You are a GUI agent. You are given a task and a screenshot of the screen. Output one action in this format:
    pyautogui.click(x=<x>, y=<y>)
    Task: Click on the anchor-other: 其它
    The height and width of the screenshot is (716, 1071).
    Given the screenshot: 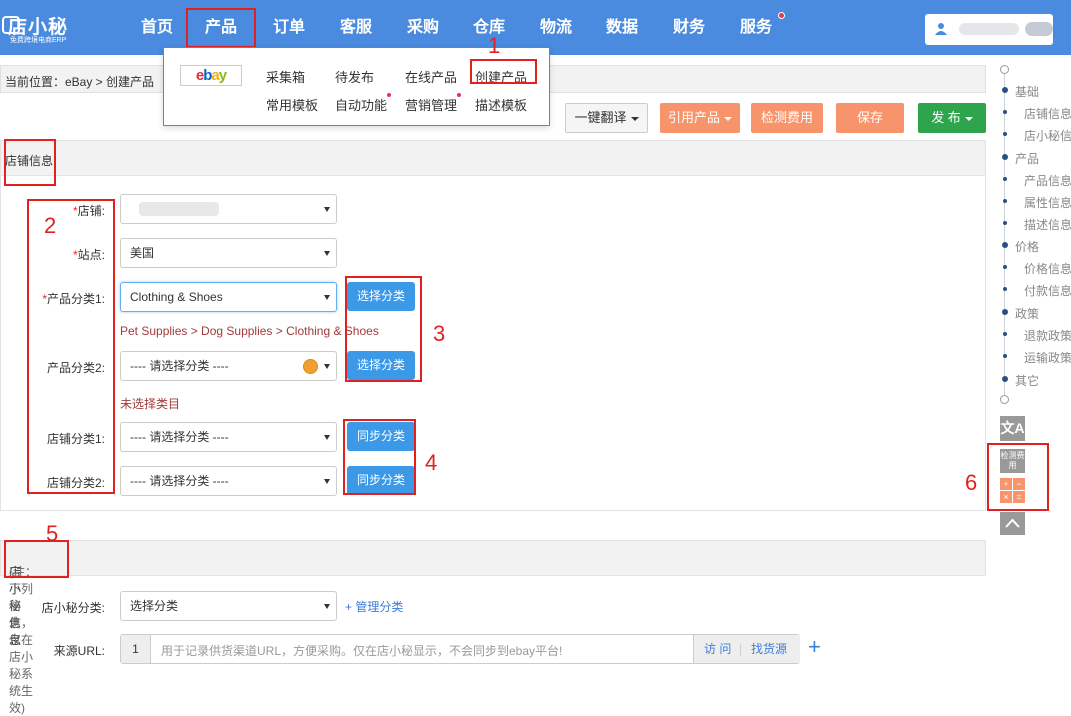 What is the action you would take?
    pyautogui.click(x=1027, y=380)
    